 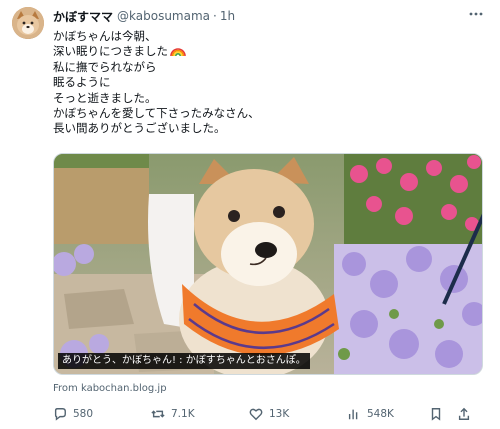 I want to click on views-bar-icon, so click(x=353, y=414).